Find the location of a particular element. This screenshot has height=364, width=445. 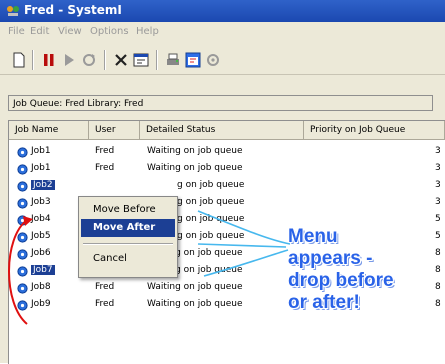

table-row: Job3 g on job queue 3 is located at coordinates (227, 203).